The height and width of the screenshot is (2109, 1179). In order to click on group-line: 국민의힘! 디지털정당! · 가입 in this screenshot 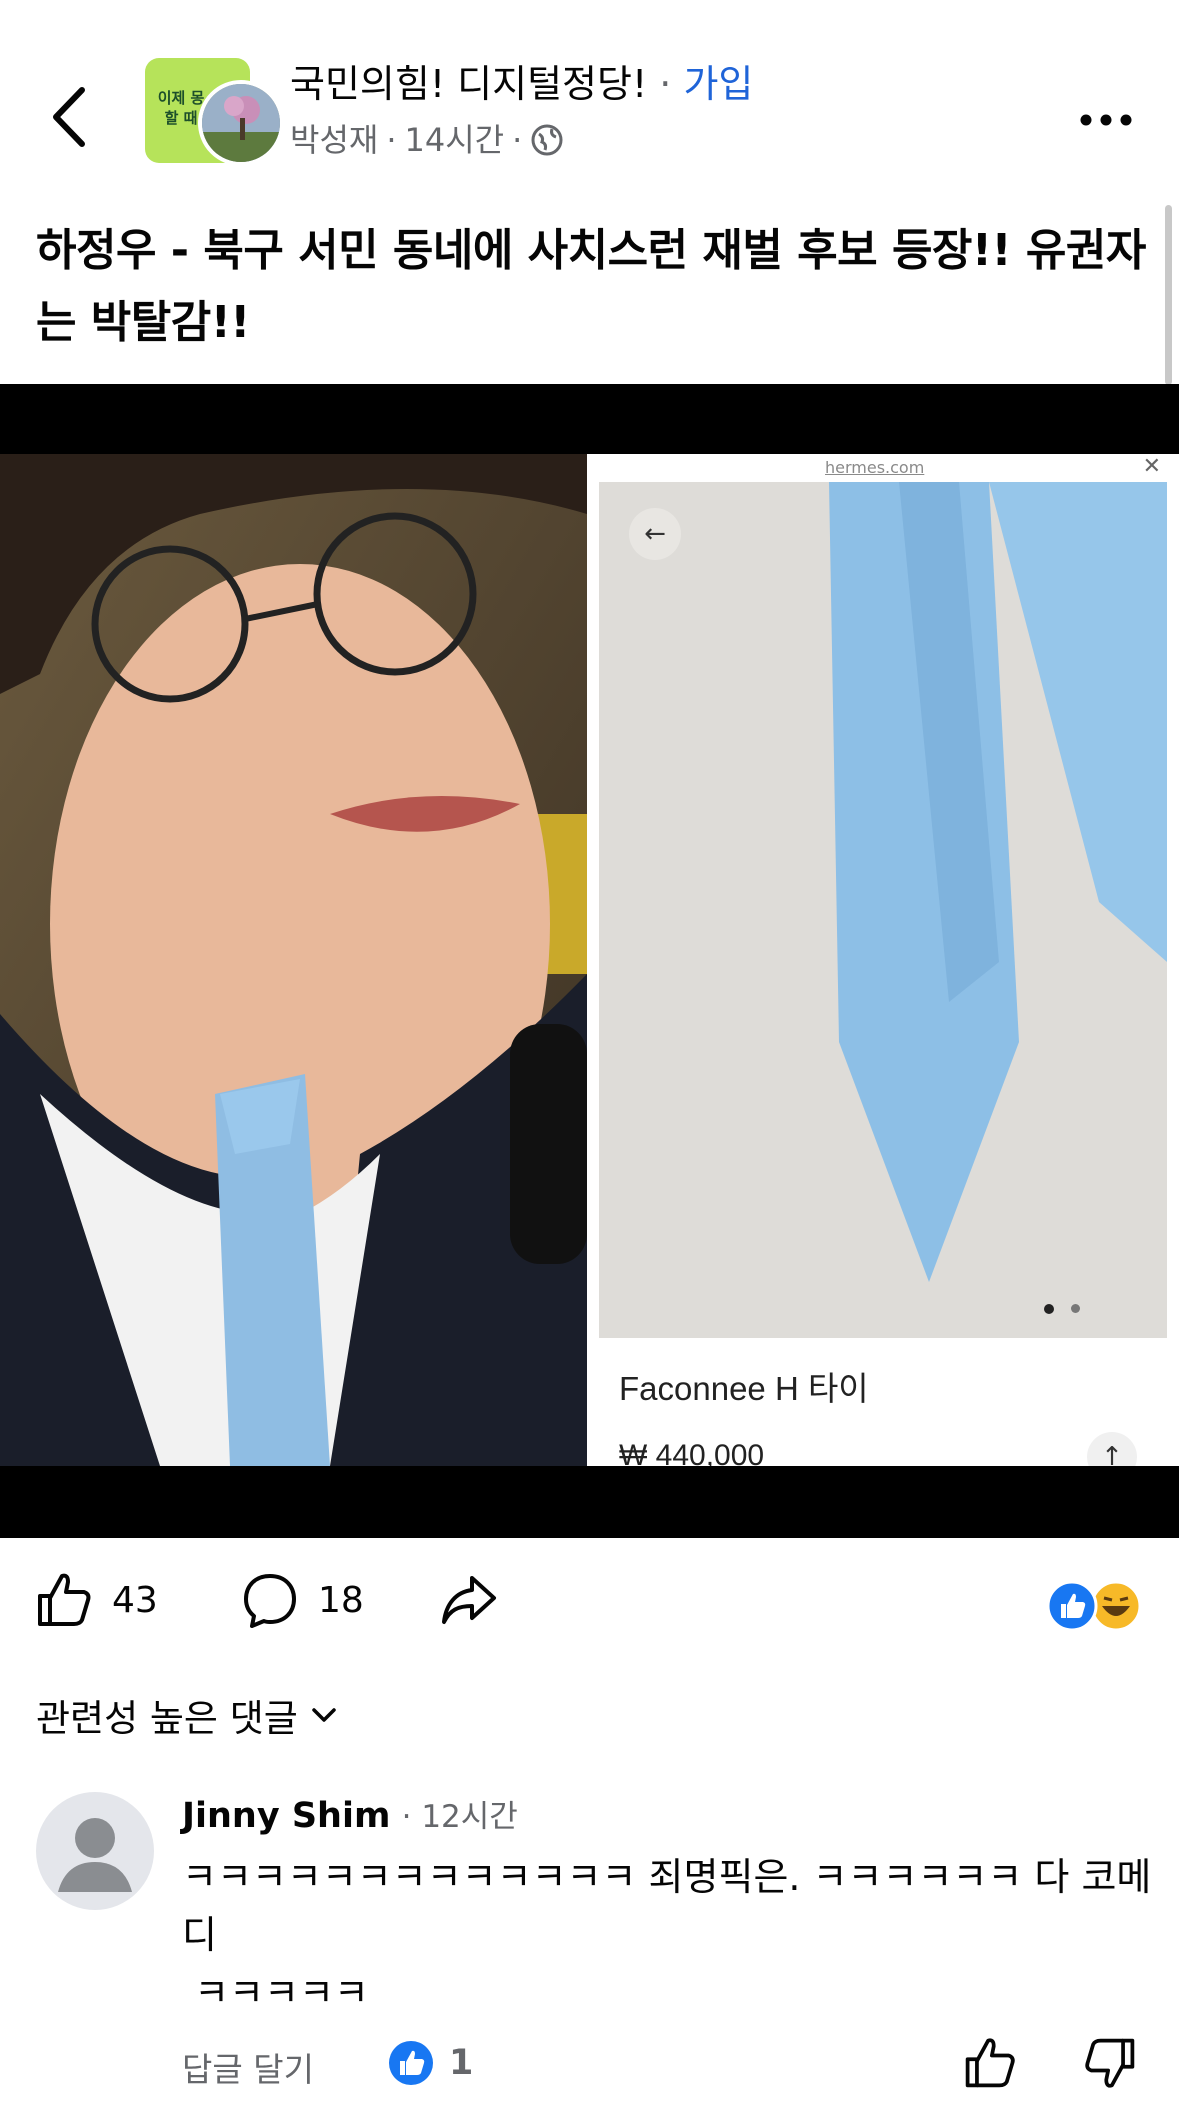, I will do `click(521, 84)`.